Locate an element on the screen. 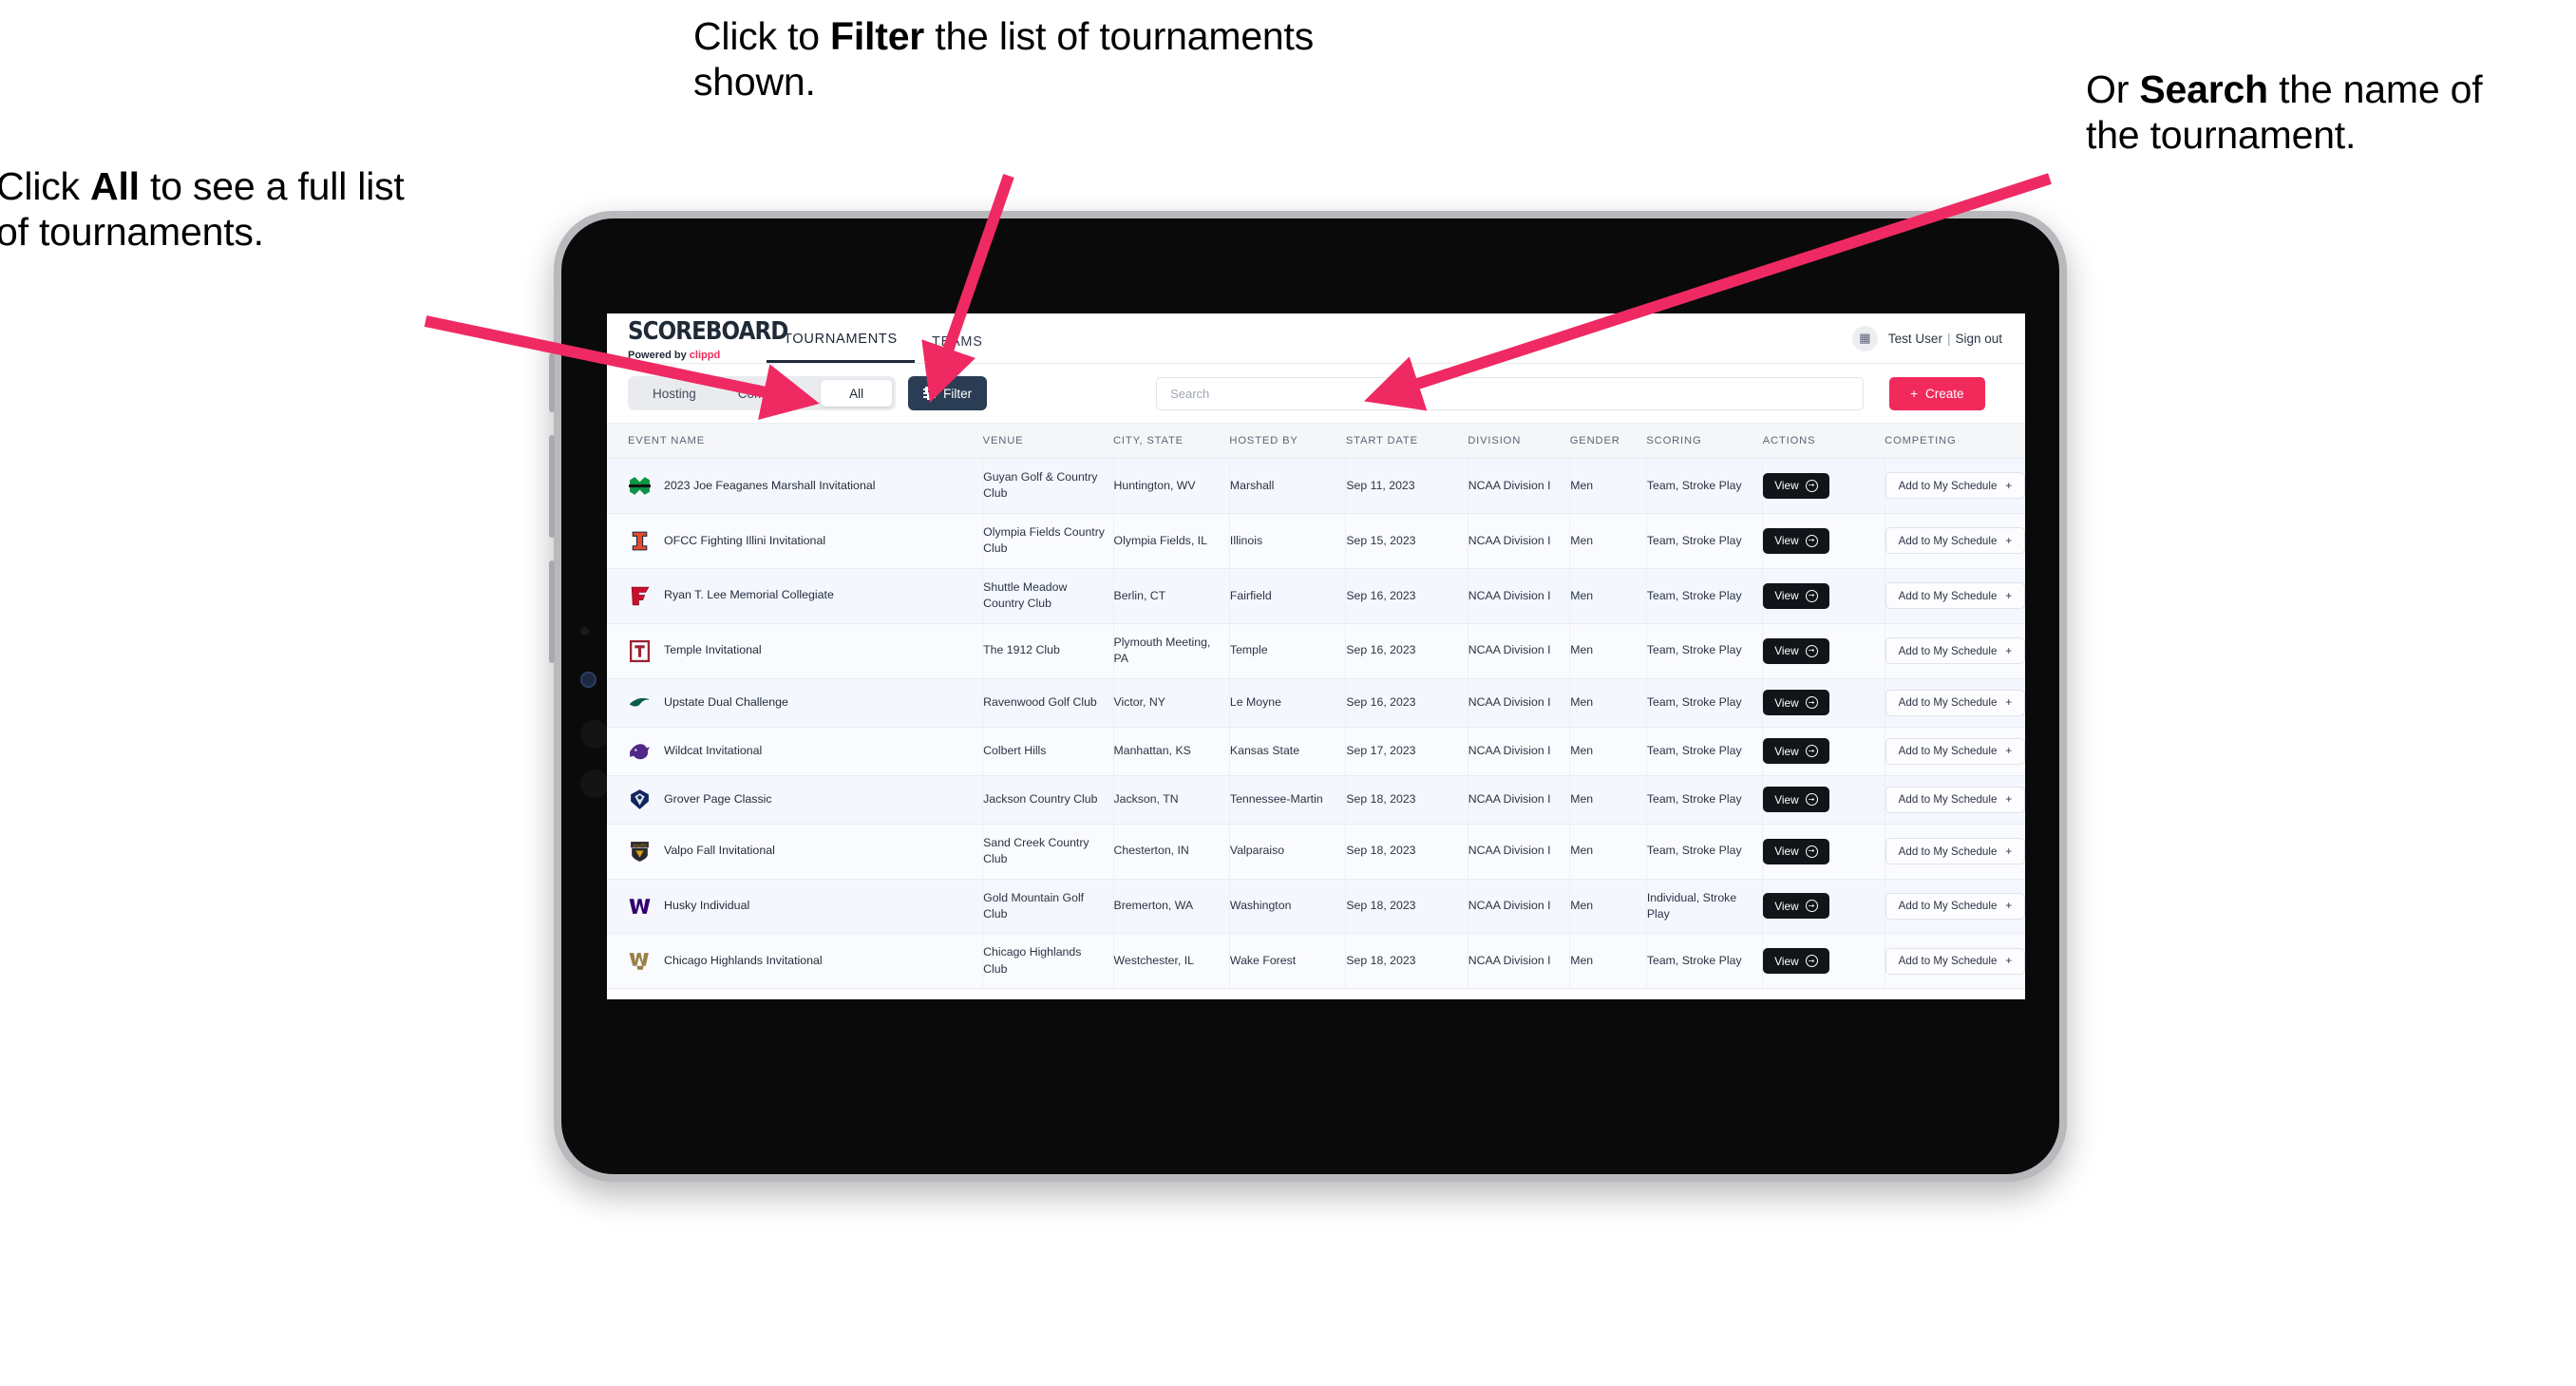 The image size is (2576, 1386). cell-hosted-by: Washington is located at coordinates (1288, 907).